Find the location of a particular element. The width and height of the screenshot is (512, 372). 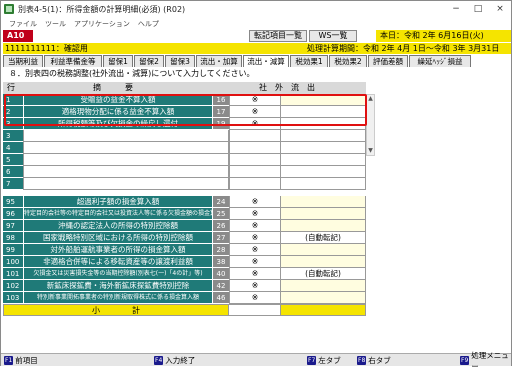

tab-reserve1: 留保1 is located at coordinates (118, 61).